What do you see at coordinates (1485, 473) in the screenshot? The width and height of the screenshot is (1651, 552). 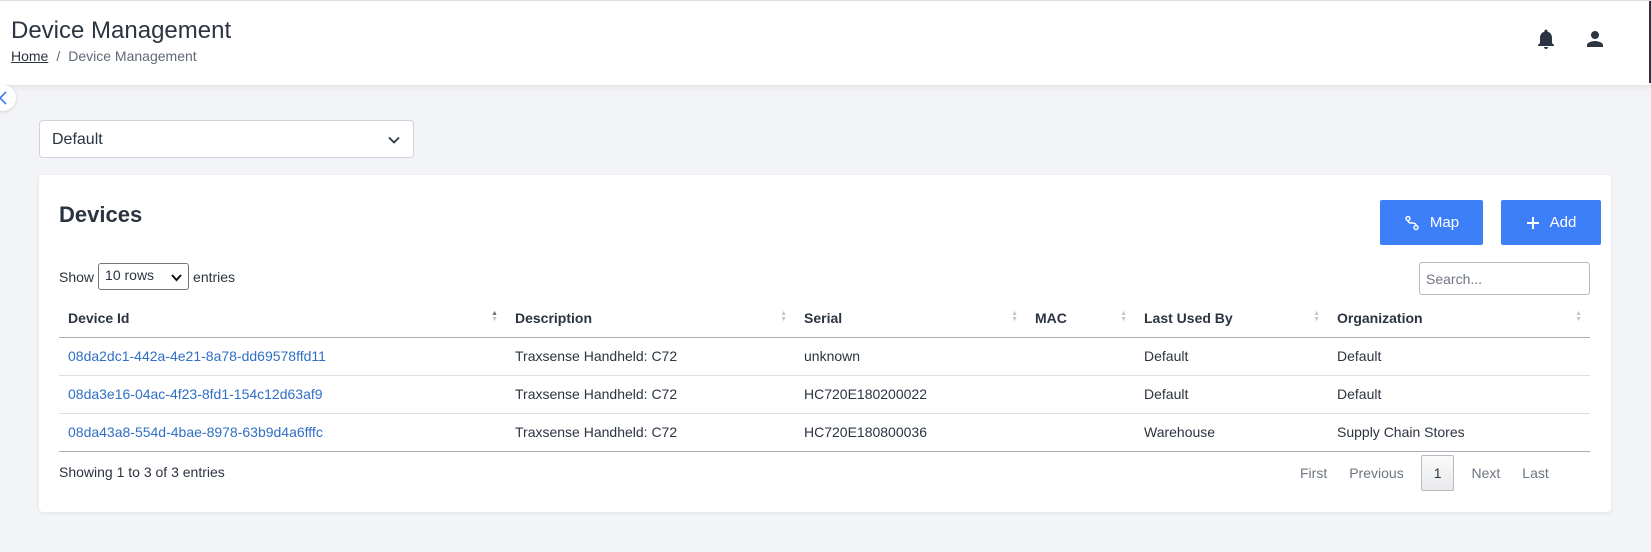 I see `pager-next: Next` at bounding box center [1485, 473].